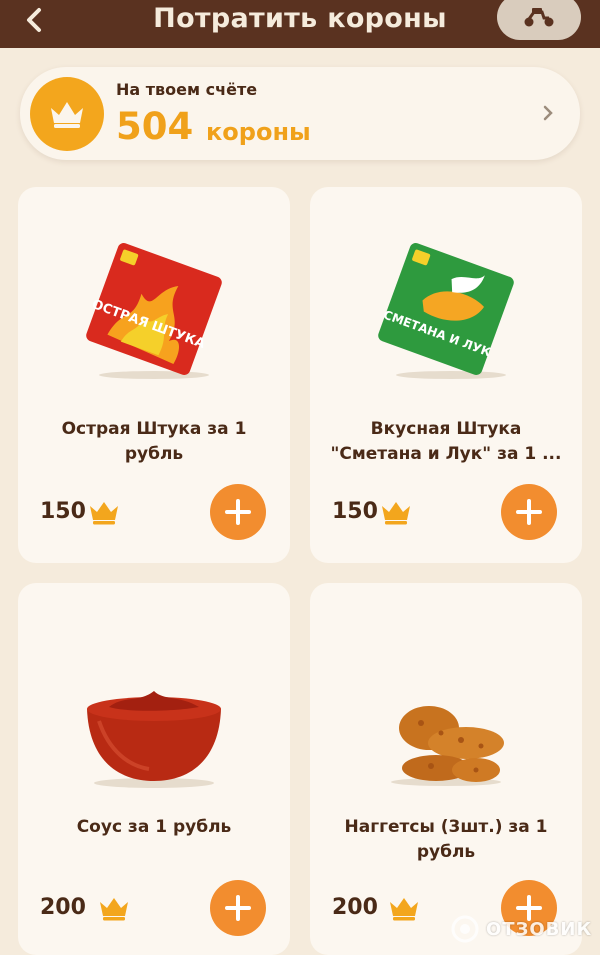 Image resolution: width=600 pixels, height=955 pixels. Describe the element at coordinates (154, 827) in the screenshot. I see `product-name: Соус за 1 рубль` at that location.